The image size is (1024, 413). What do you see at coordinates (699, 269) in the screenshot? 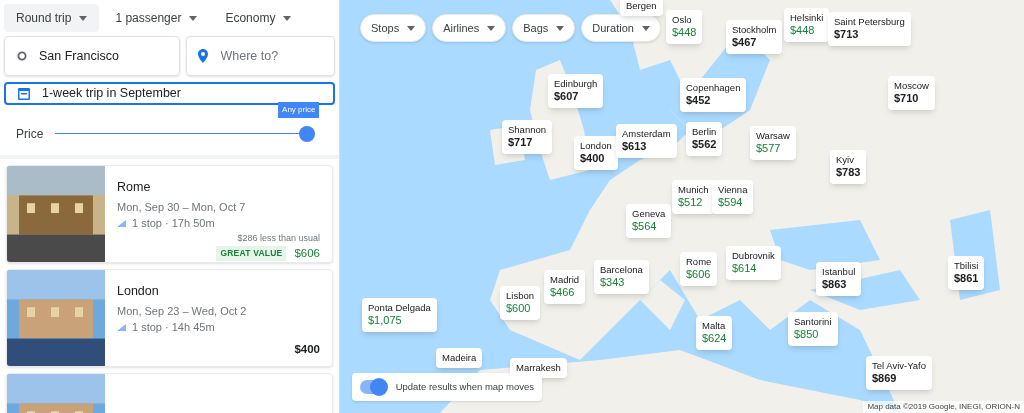
I see `price-pin: Rome $606` at bounding box center [699, 269].